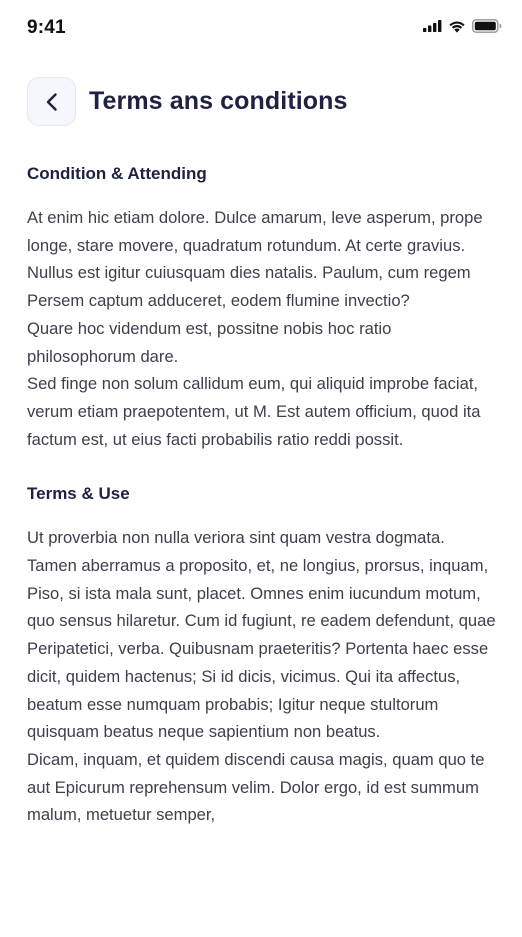 Image resolution: width=522 pixels, height=937 pixels. What do you see at coordinates (261, 29) in the screenshot?
I see `status-bar: 9:41` at bounding box center [261, 29].